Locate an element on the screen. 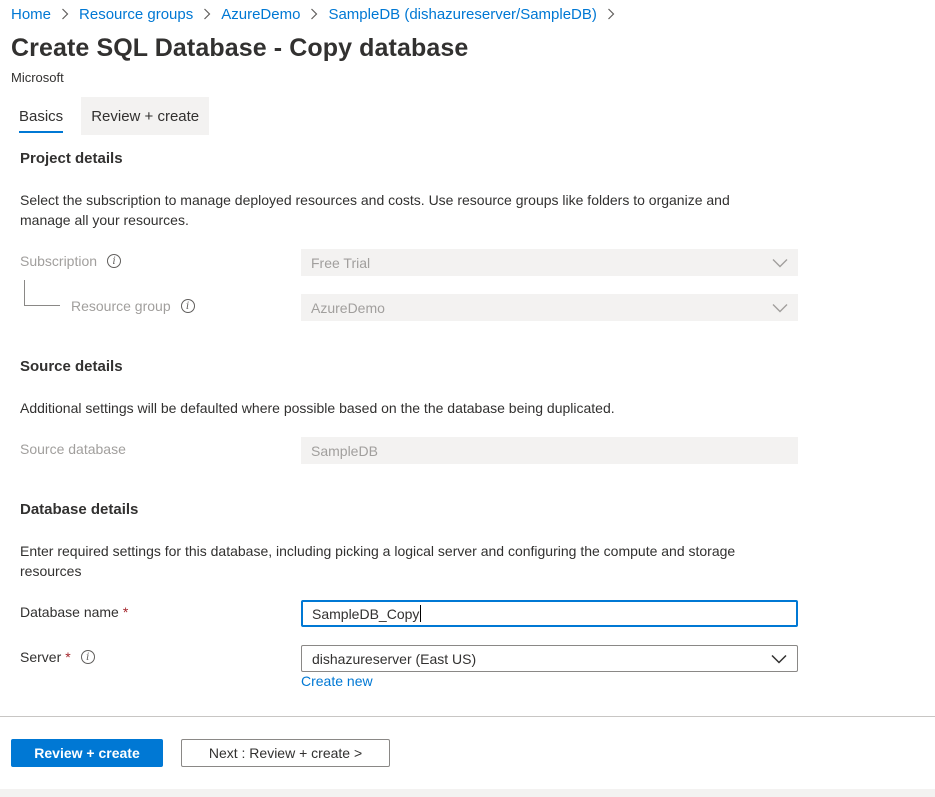 This screenshot has width=935, height=797. source-database-value: SampleDB is located at coordinates (344, 450).